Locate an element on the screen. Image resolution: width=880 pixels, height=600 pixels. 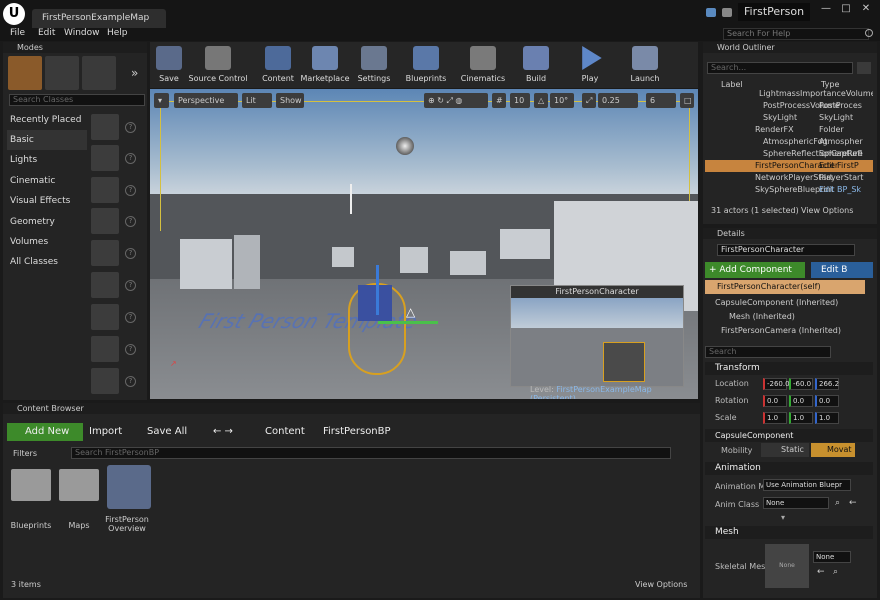
lit-button: Lit is located at coordinates (257, 100).